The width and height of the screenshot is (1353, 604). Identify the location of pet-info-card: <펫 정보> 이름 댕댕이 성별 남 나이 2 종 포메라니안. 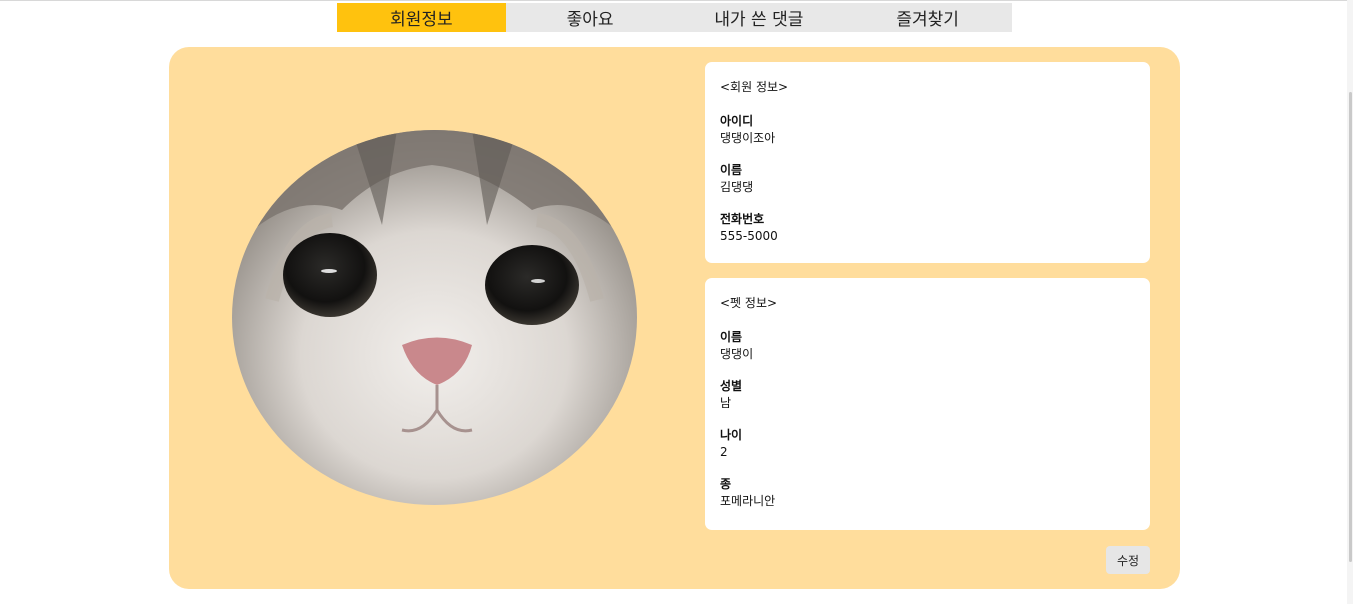
(927, 404).